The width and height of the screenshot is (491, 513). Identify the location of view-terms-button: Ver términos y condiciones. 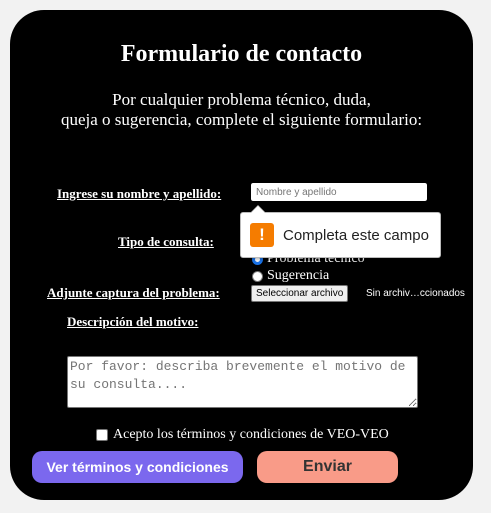
(137, 467).